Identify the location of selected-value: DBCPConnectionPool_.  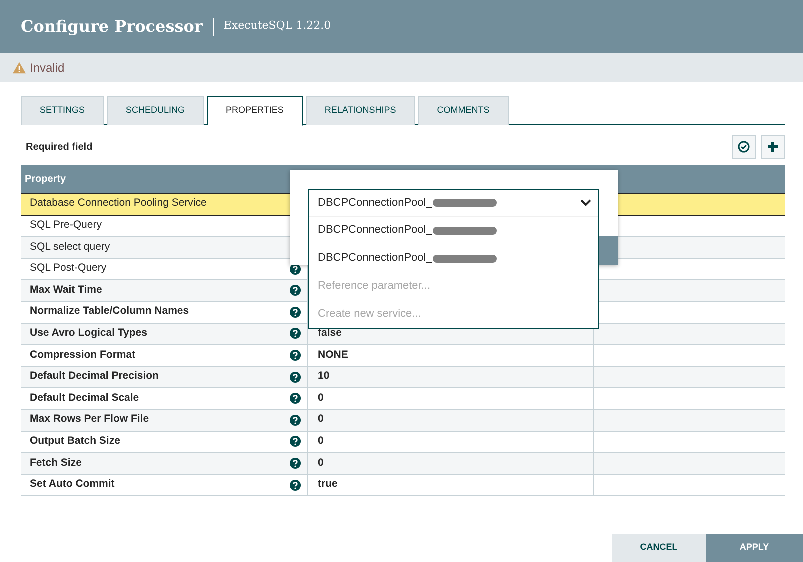
(375, 203).